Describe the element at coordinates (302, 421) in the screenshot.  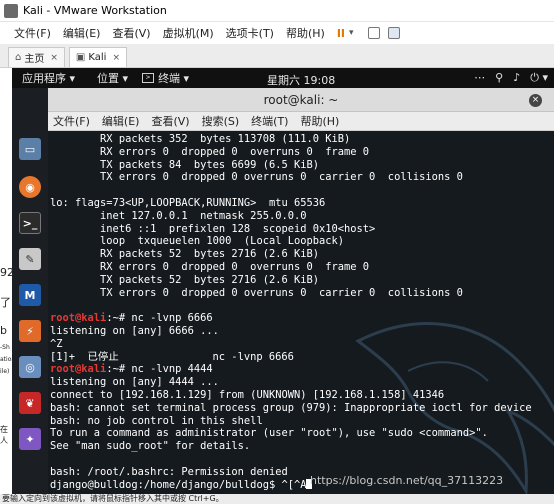
I see `terminal-line: bash: no job control in this shell` at that location.